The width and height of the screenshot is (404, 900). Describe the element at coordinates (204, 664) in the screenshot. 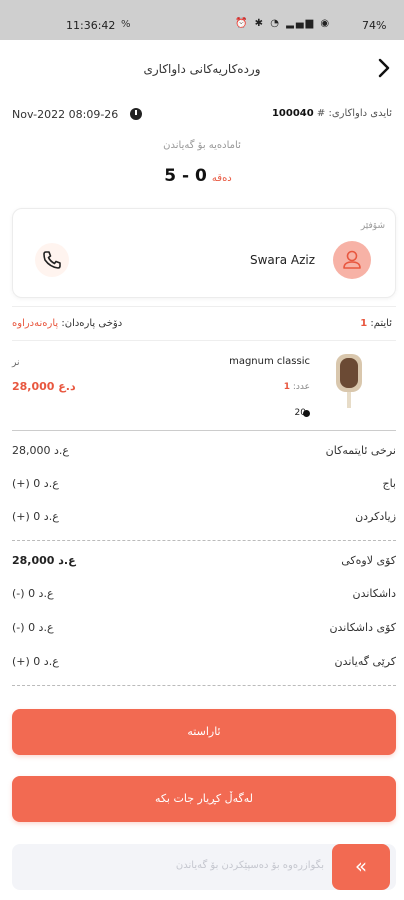

I see `summary-row-delivery-fee: کرێی گەیاندن (+) ع.د 0` at that location.